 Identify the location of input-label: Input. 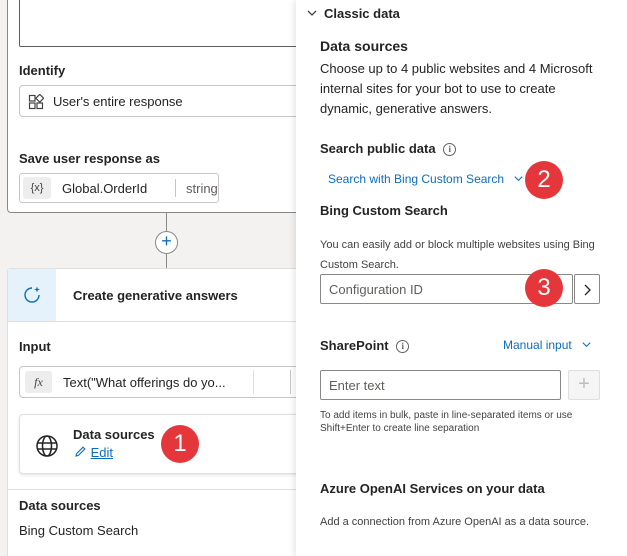
(35, 346).